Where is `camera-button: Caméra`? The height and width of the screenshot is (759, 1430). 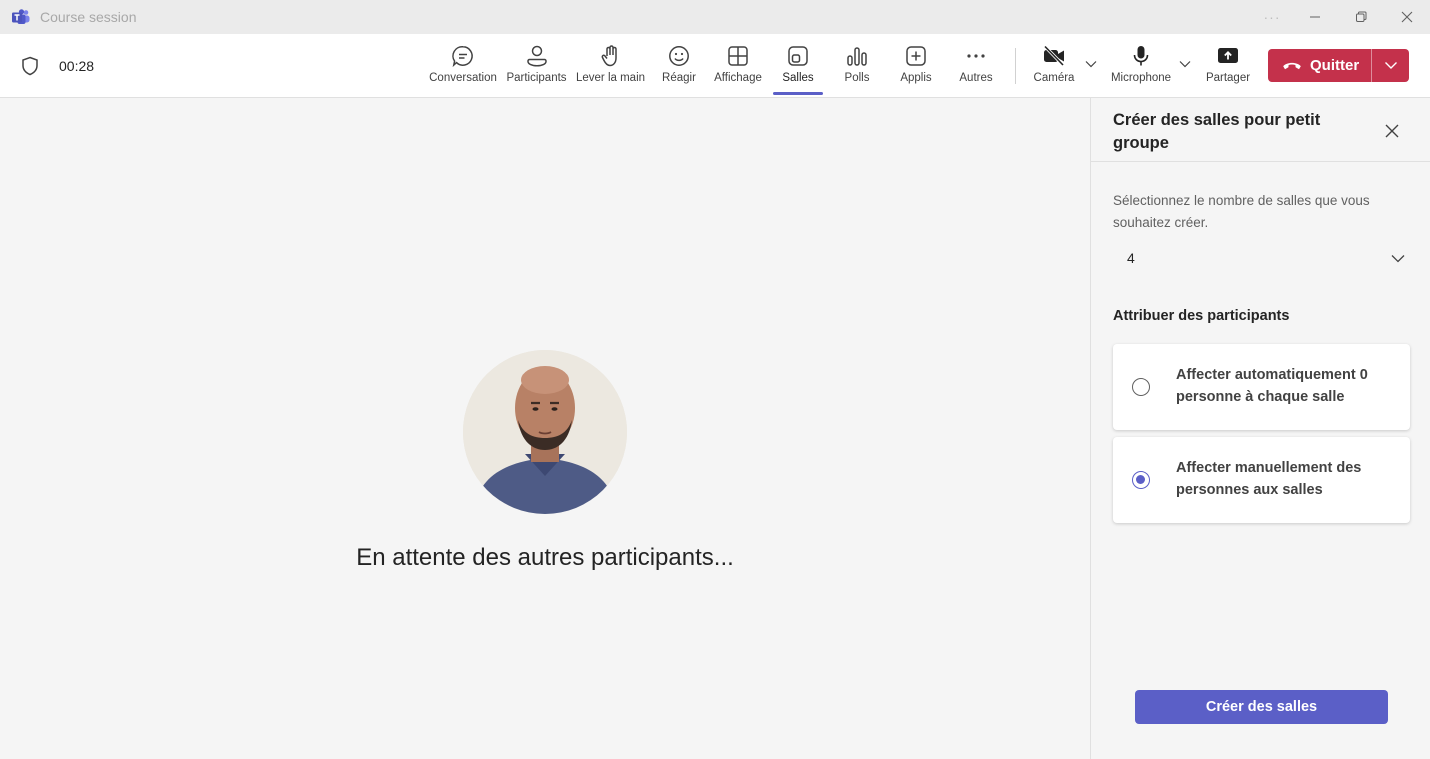
camera-button: Caméra is located at coordinates (1054, 67).